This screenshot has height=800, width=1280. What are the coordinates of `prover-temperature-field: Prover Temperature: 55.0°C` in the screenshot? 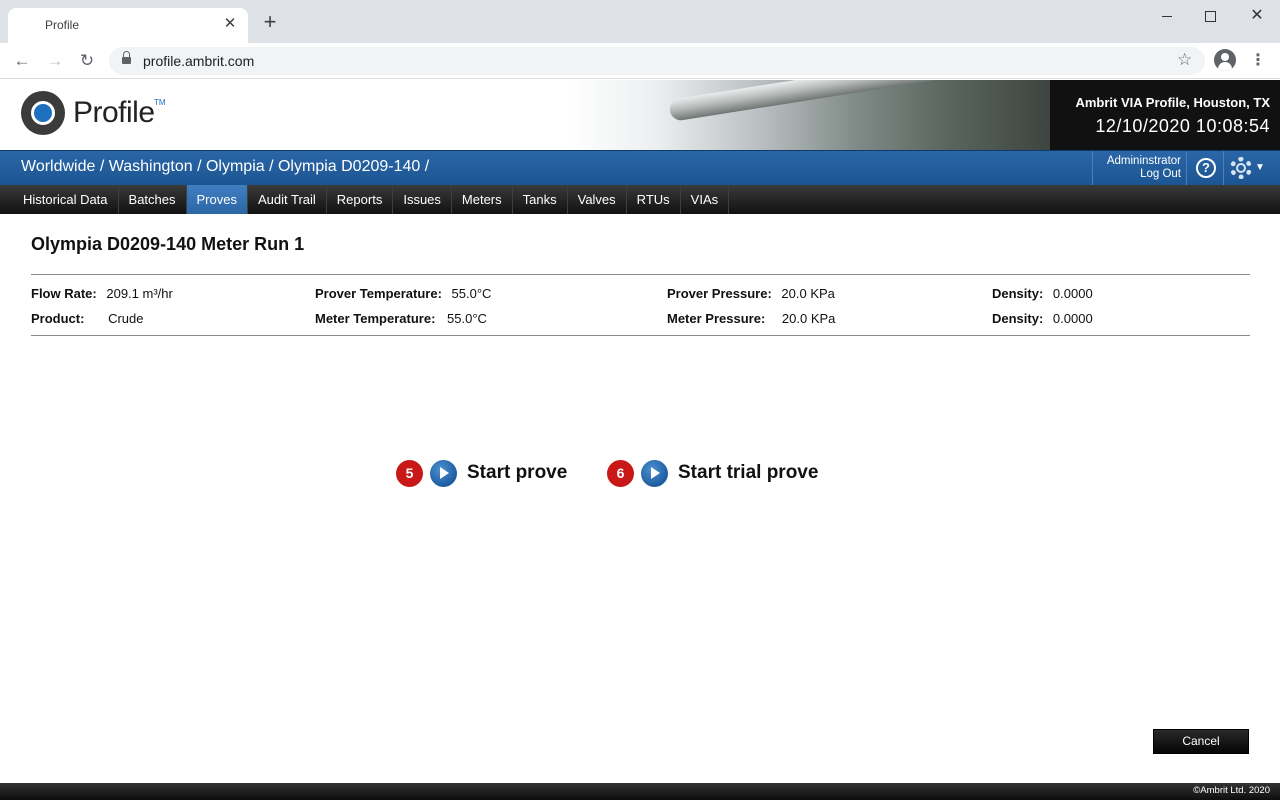 It's located at (403, 293).